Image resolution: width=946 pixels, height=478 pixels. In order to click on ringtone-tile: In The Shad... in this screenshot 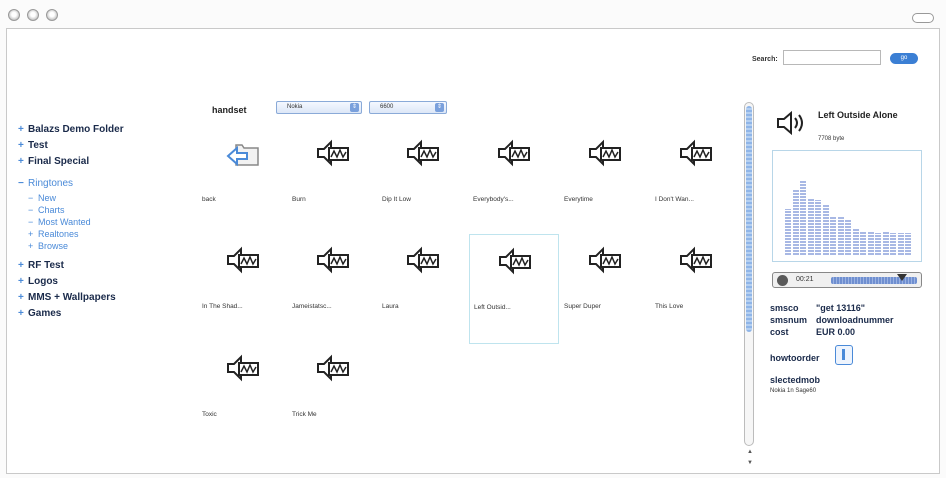, I will do `click(243, 289)`.